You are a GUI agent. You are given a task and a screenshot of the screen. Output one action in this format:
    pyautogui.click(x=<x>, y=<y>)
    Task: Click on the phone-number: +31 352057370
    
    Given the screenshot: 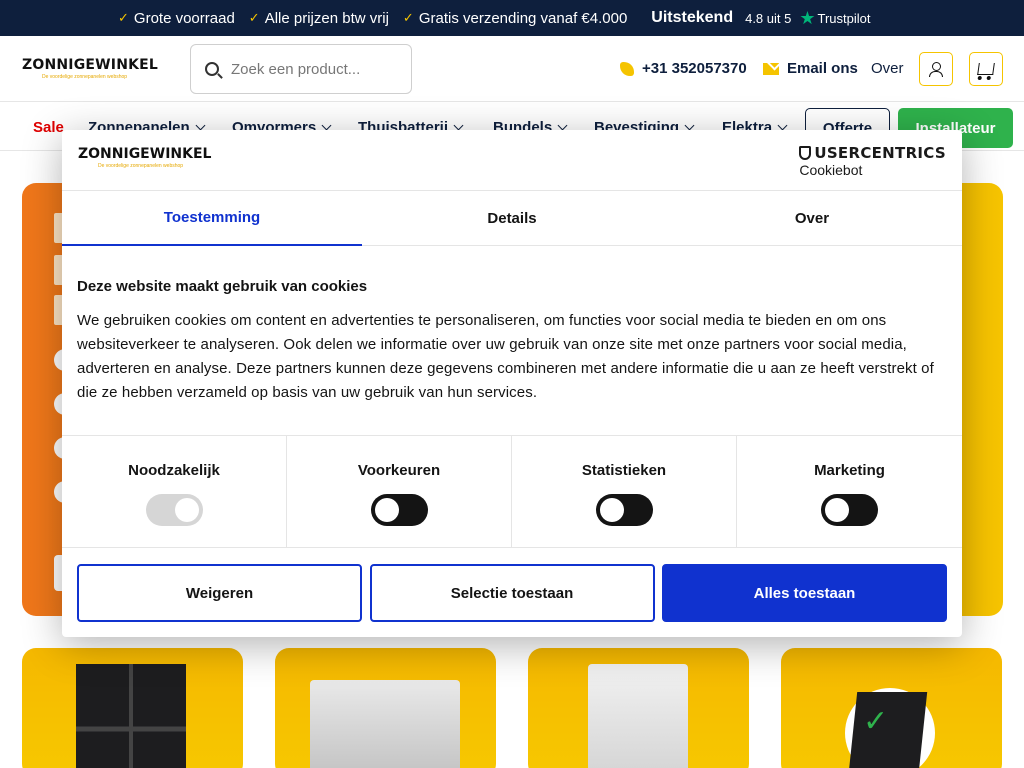 What is the action you would take?
    pyautogui.click(x=694, y=68)
    